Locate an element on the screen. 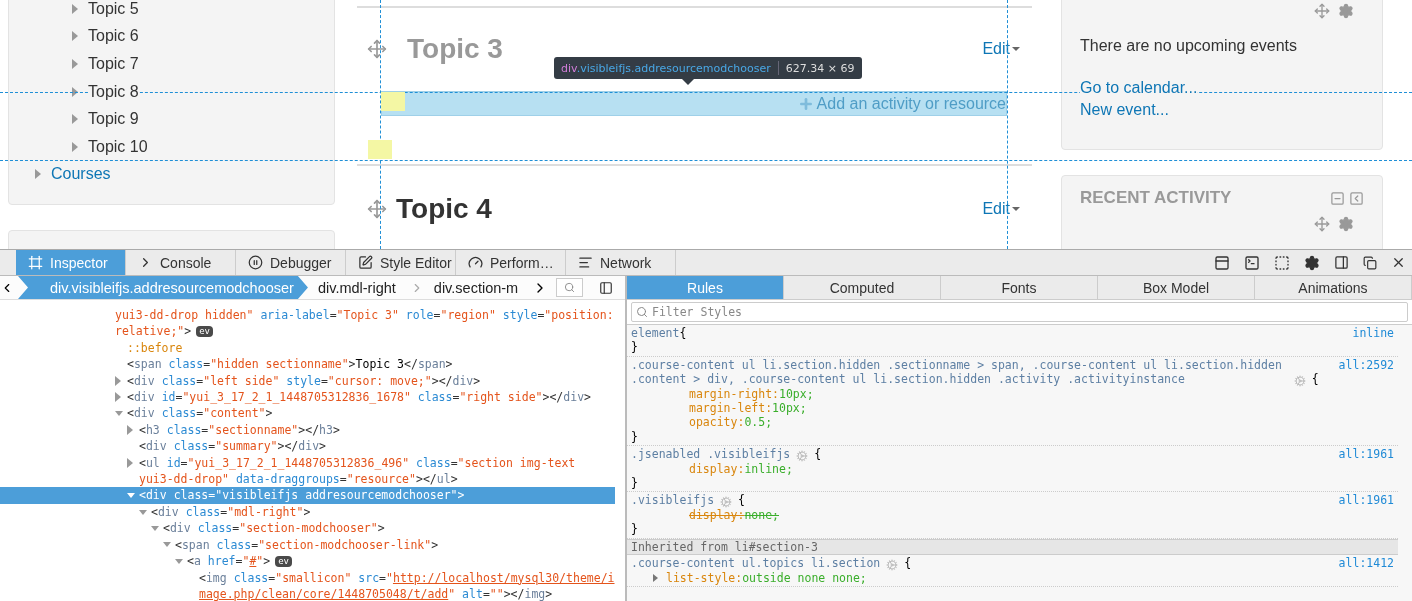 The height and width of the screenshot is (601, 1412). layout-icon is located at coordinates (1222, 262).